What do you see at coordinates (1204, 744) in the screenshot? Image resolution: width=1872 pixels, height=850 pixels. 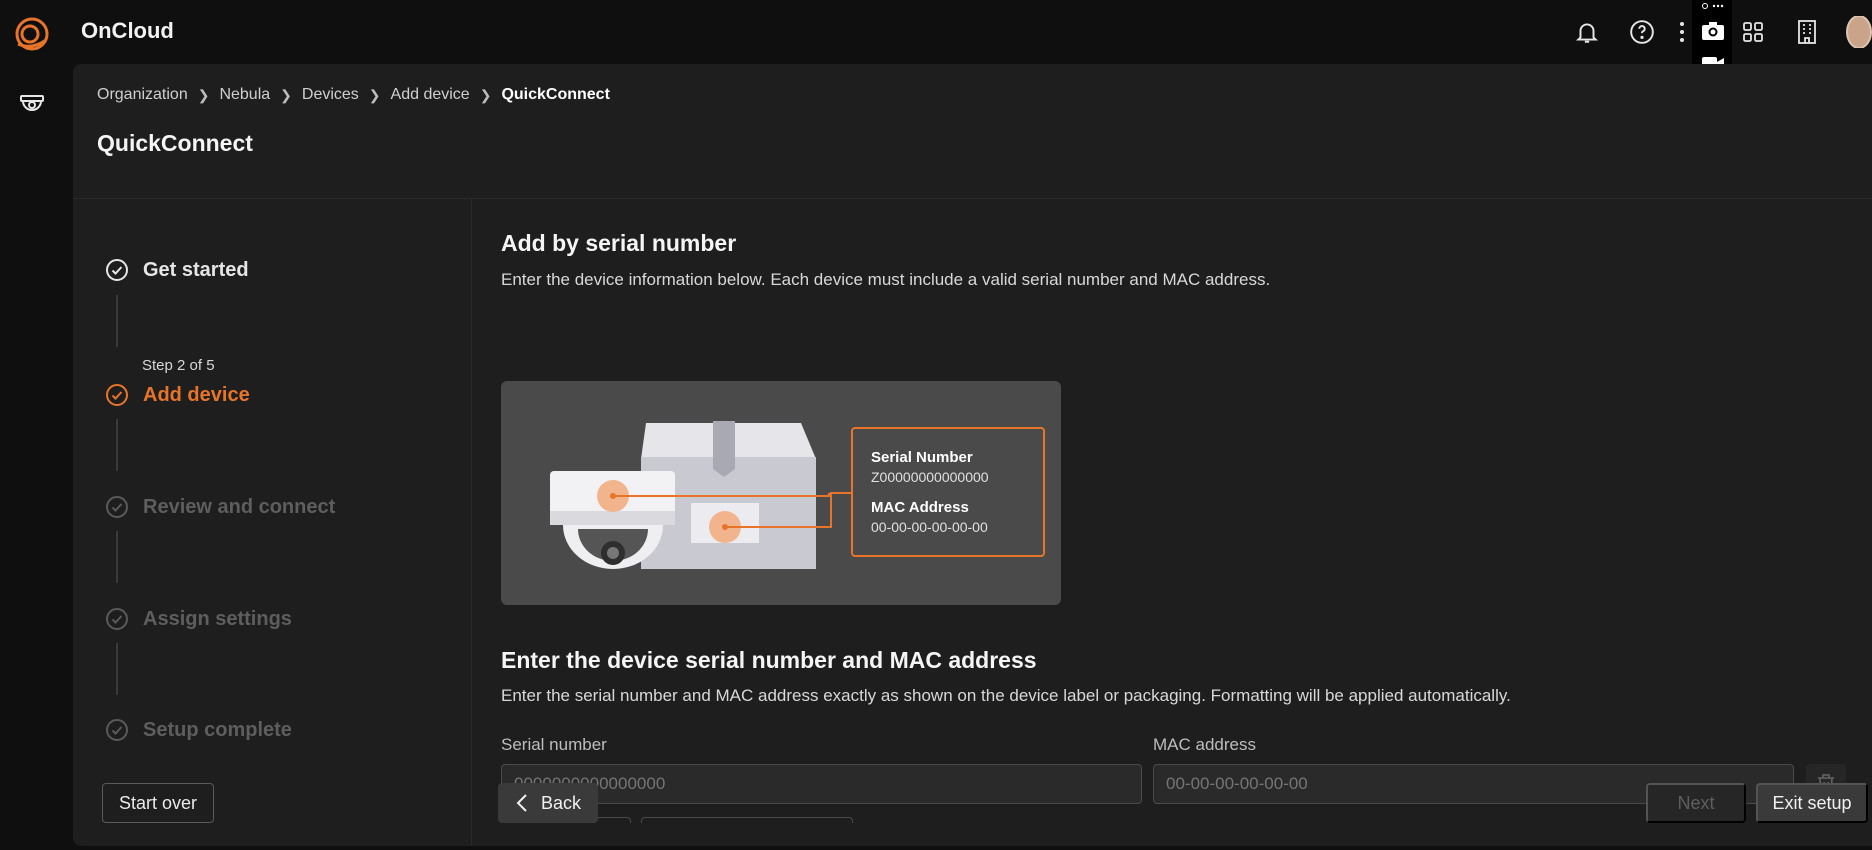 I see `mac-address-label: MAC address` at bounding box center [1204, 744].